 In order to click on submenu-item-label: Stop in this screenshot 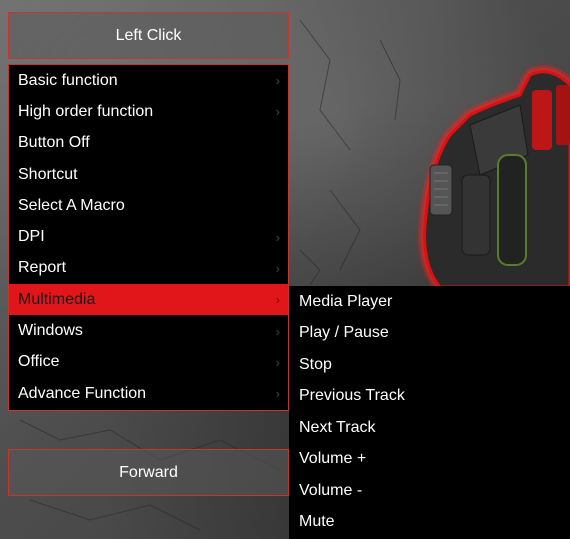, I will do `click(315, 364)`.